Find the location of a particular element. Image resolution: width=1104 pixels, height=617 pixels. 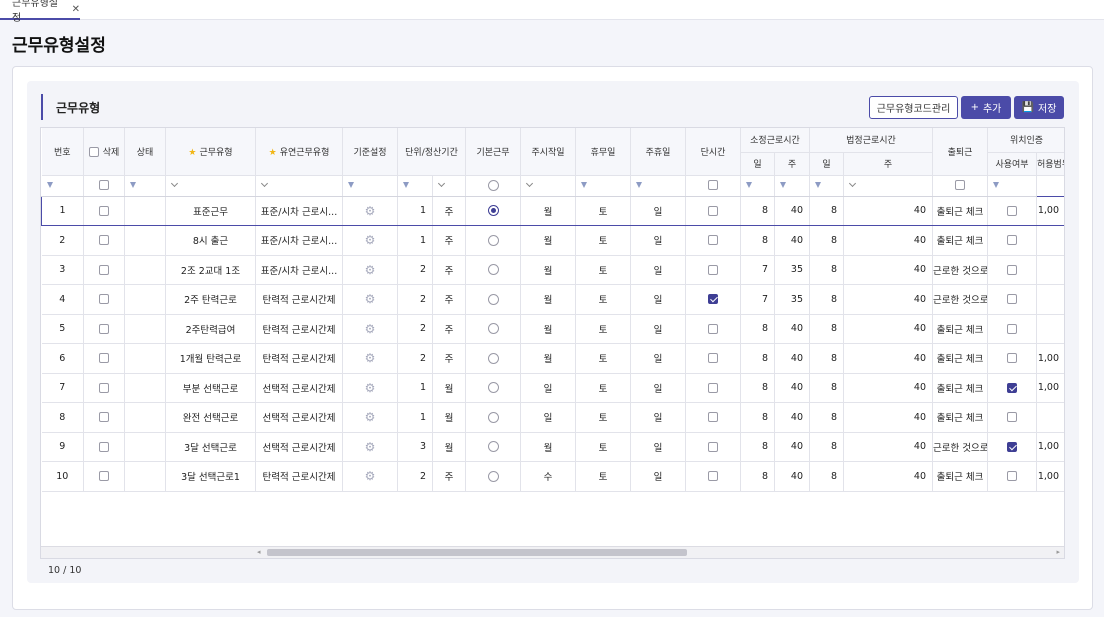

cell-week-start: 월 is located at coordinates (548, 240).